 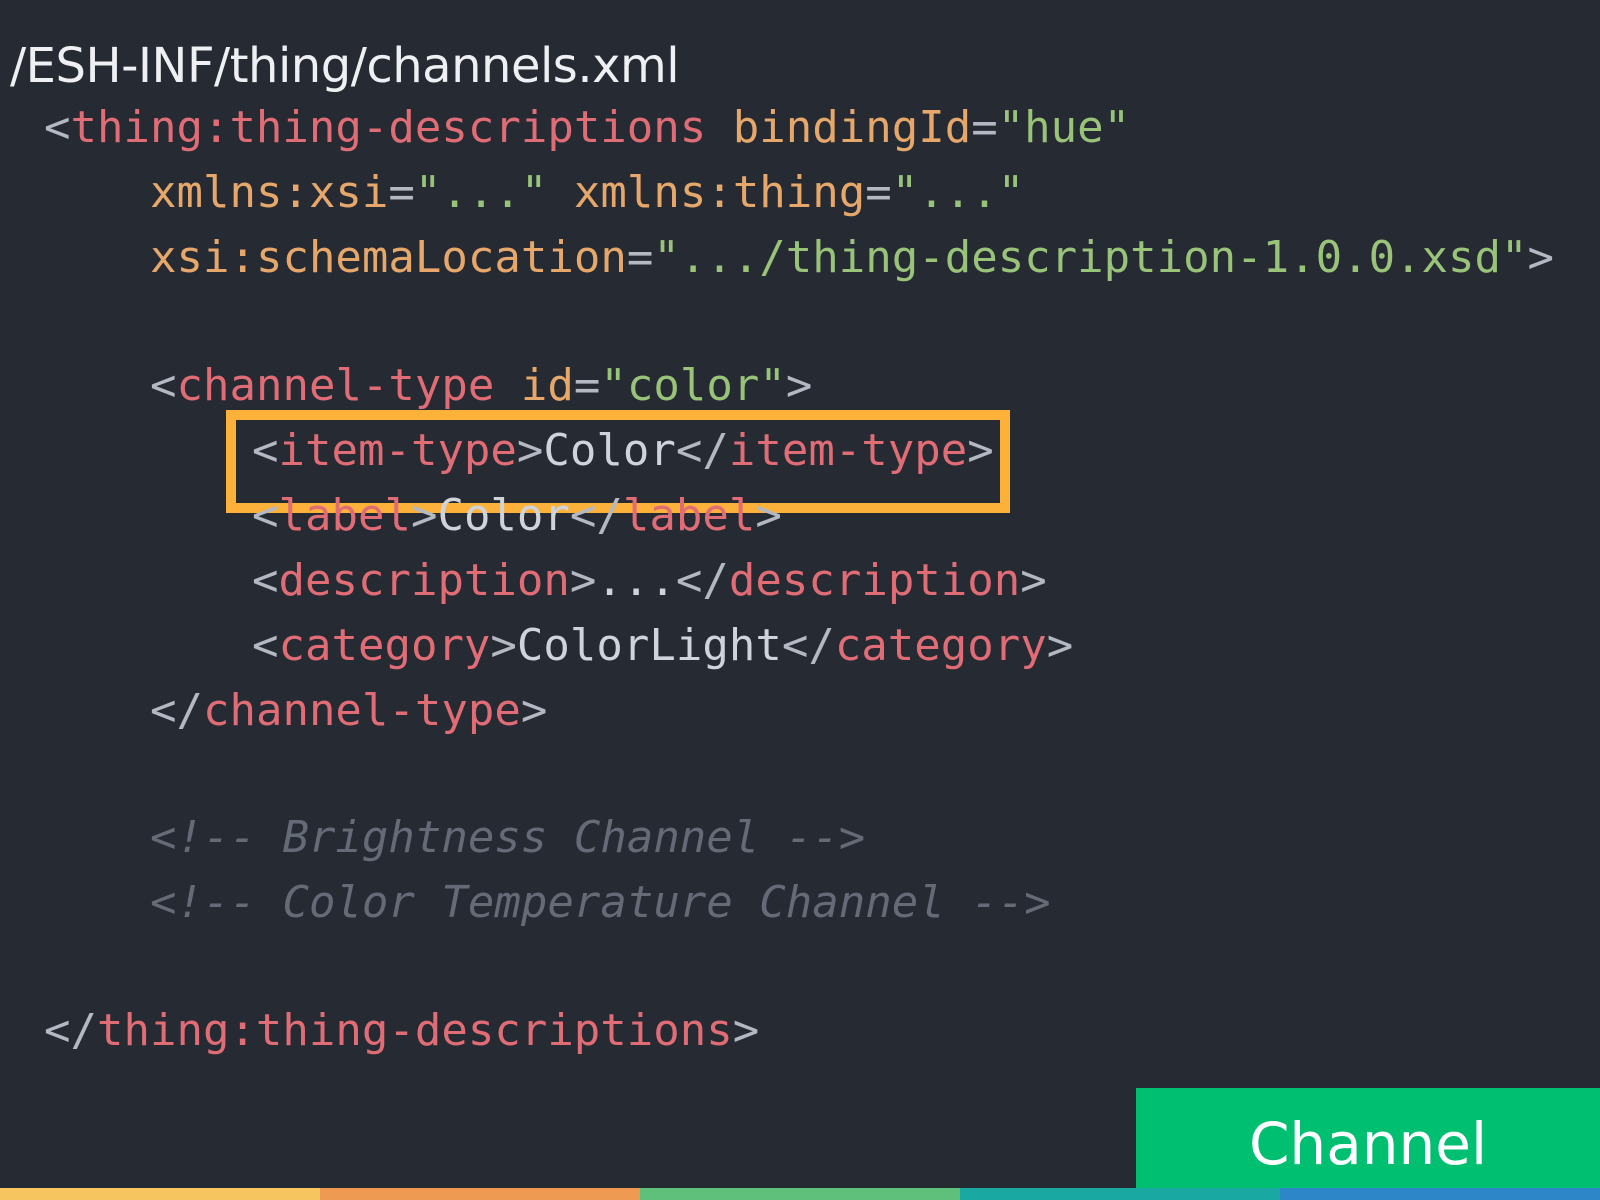 I want to click on code-line-label: <label>Color</label>, so click(x=517, y=516).